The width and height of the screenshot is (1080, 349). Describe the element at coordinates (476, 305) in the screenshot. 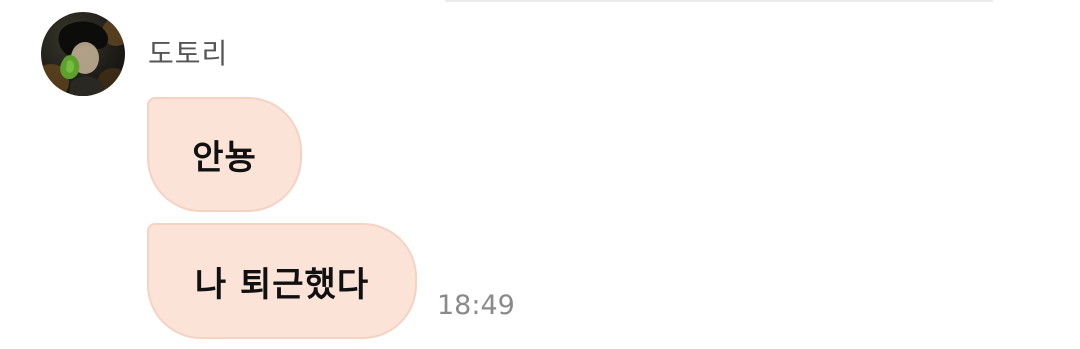

I see `message-timestamp: 18:49` at that location.